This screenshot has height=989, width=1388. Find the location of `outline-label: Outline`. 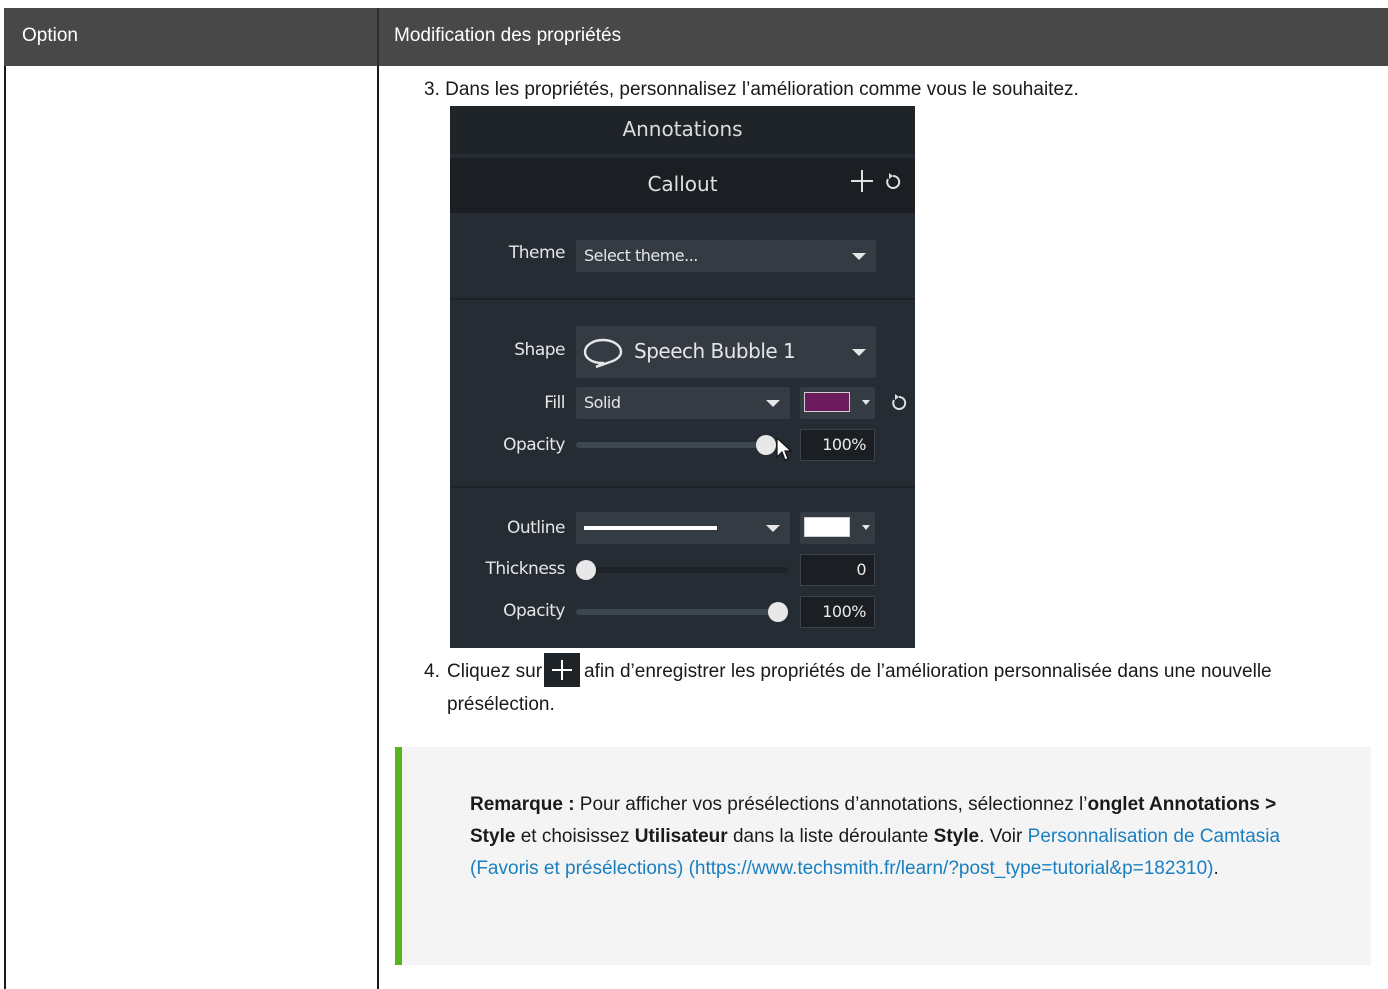

outline-label: Outline is located at coordinates (536, 528).